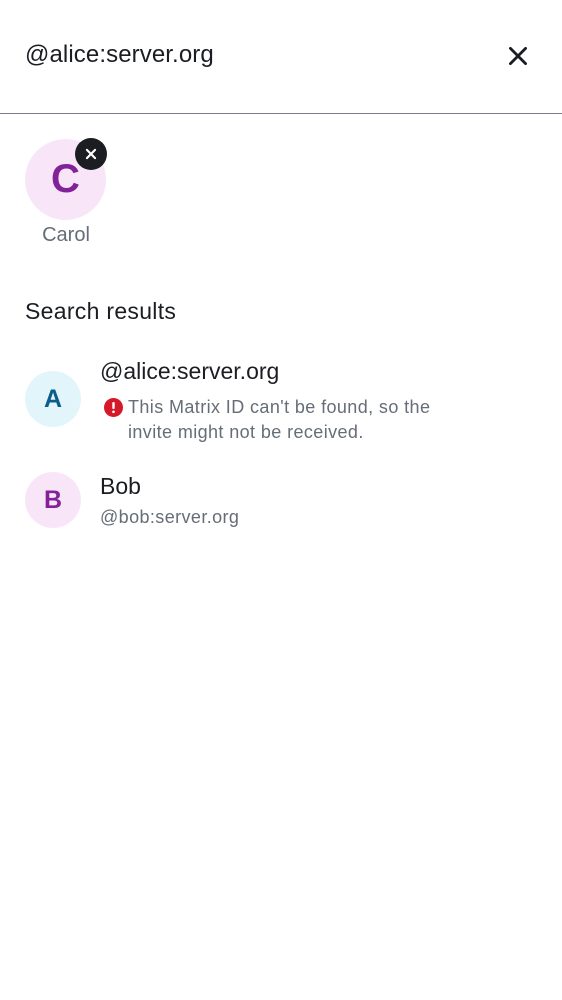 This screenshot has width=562, height=1000. Describe the element at coordinates (170, 517) in the screenshot. I see `result-subtitle: @bob:server.org` at that location.